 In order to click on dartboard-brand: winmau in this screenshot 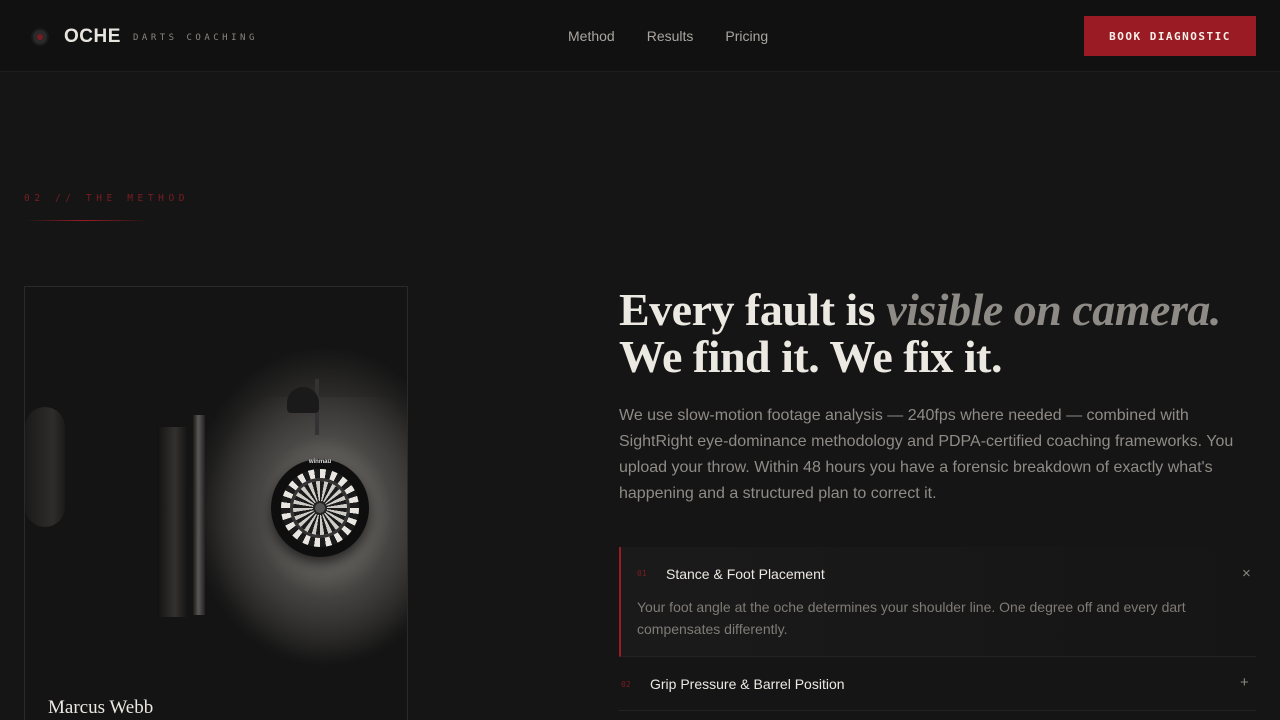, I will do `click(320, 462)`.